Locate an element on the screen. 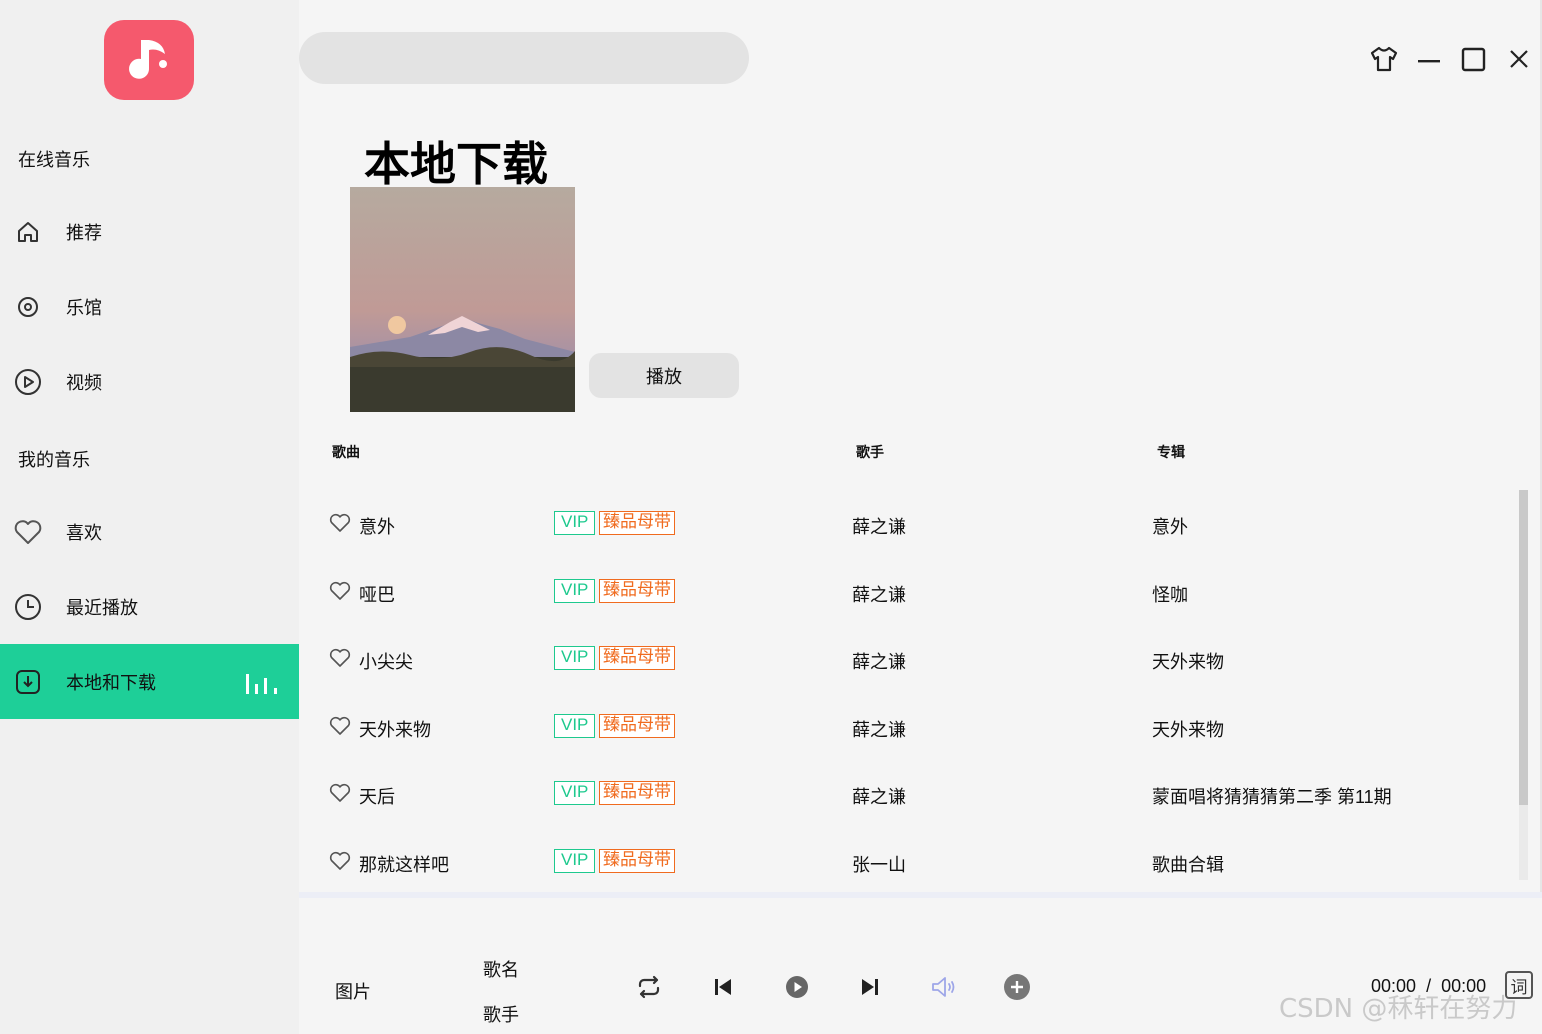 The image size is (1542, 1034). section-online-music: 在线音乐 is located at coordinates (54, 160).